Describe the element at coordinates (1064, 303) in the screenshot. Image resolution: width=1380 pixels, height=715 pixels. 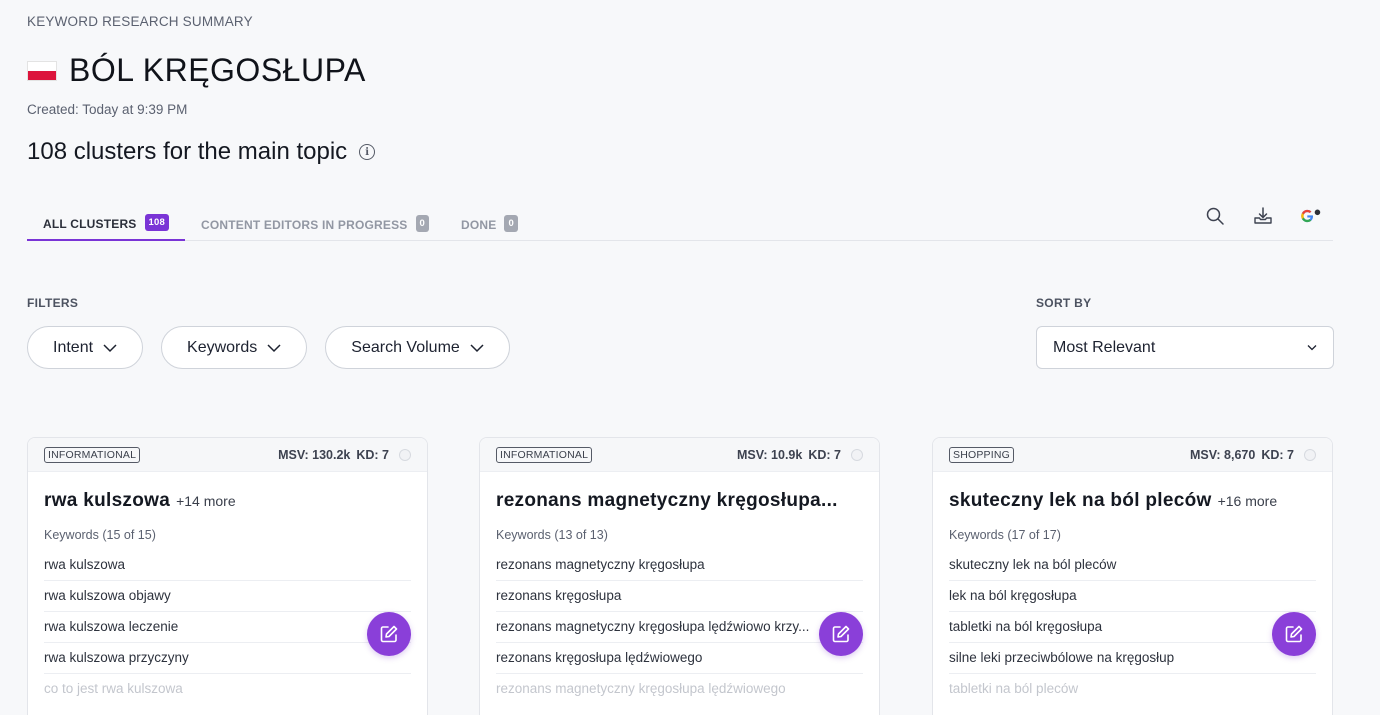
I see `sort-label: SORT BY` at that location.